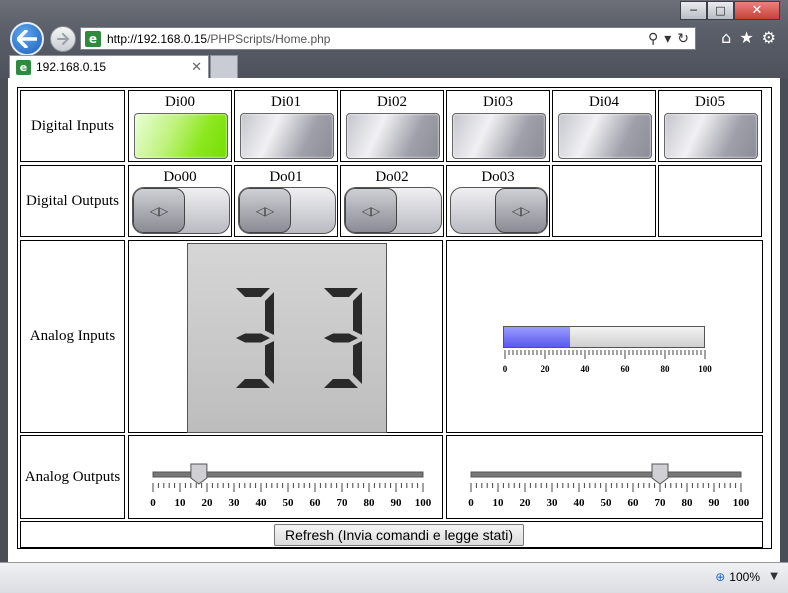 The width and height of the screenshot is (788, 593). I want to click on empty-cell, so click(604, 201).